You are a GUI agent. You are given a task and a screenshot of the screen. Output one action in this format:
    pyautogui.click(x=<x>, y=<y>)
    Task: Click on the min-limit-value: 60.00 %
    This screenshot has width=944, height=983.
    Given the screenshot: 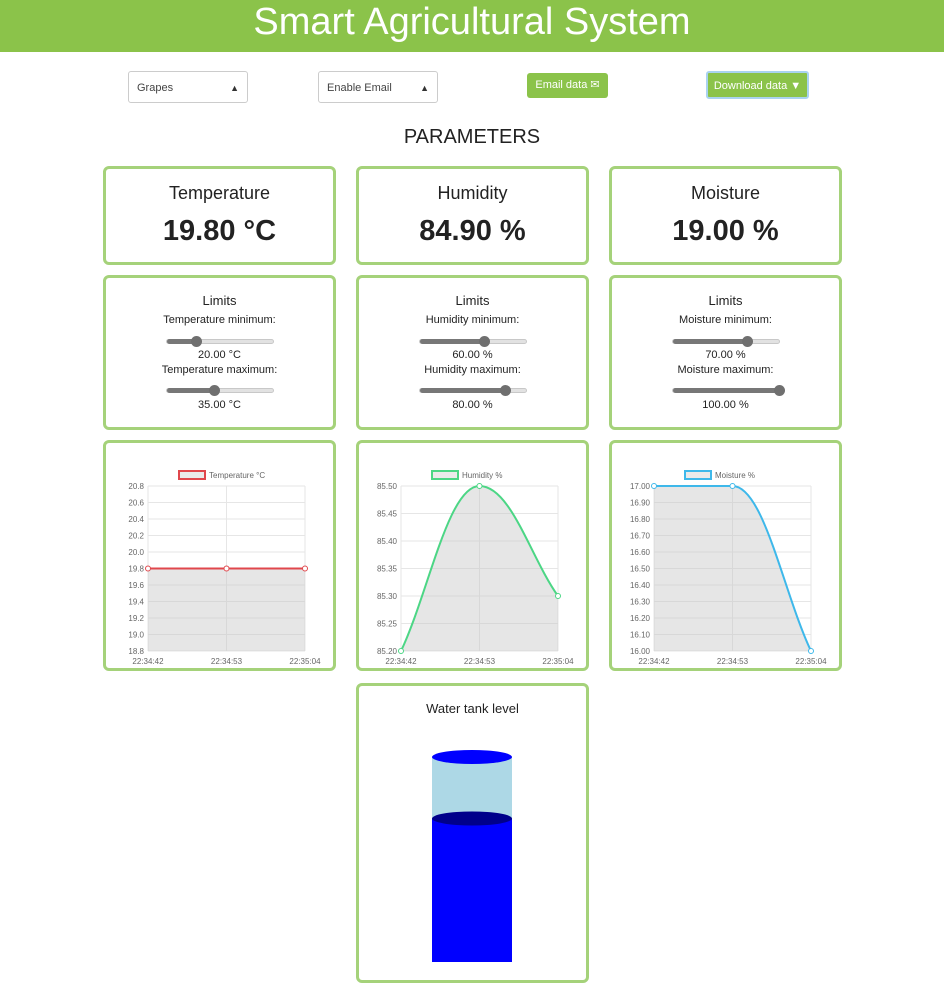 What is the action you would take?
    pyautogui.click(x=472, y=355)
    